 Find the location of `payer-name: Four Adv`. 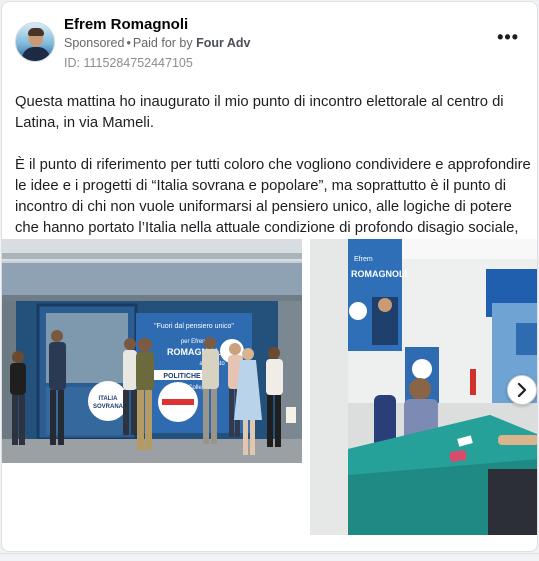

payer-name: Four Adv is located at coordinates (223, 43).